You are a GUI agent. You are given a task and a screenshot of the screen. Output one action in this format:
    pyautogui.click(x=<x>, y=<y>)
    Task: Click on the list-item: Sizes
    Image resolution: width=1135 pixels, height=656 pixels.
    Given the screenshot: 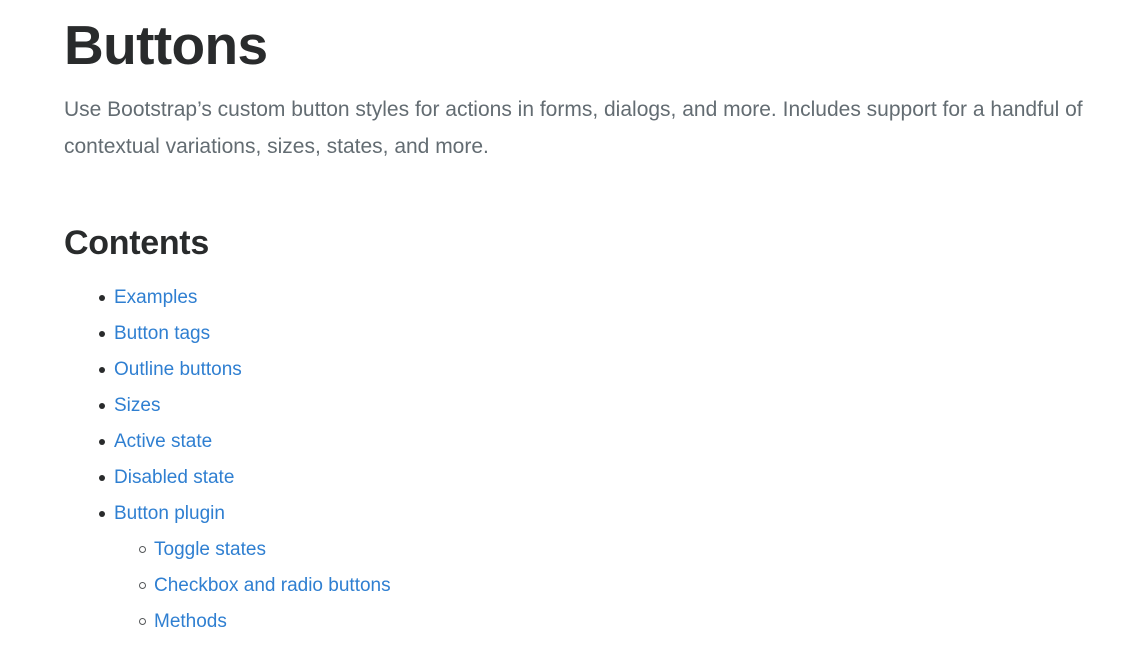 What is the action you would take?
    pyautogui.click(x=579, y=406)
    